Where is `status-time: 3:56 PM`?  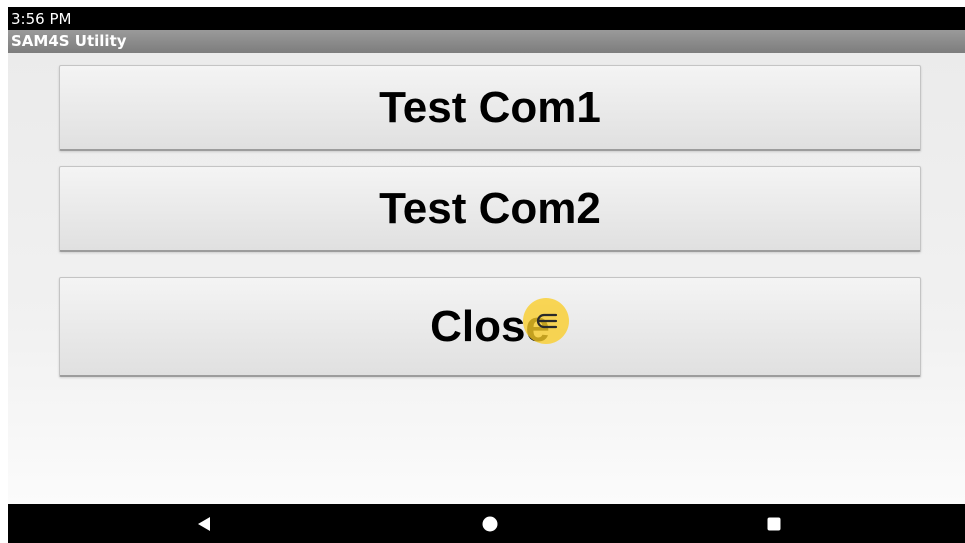
status-time: 3:56 PM is located at coordinates (41, 19).